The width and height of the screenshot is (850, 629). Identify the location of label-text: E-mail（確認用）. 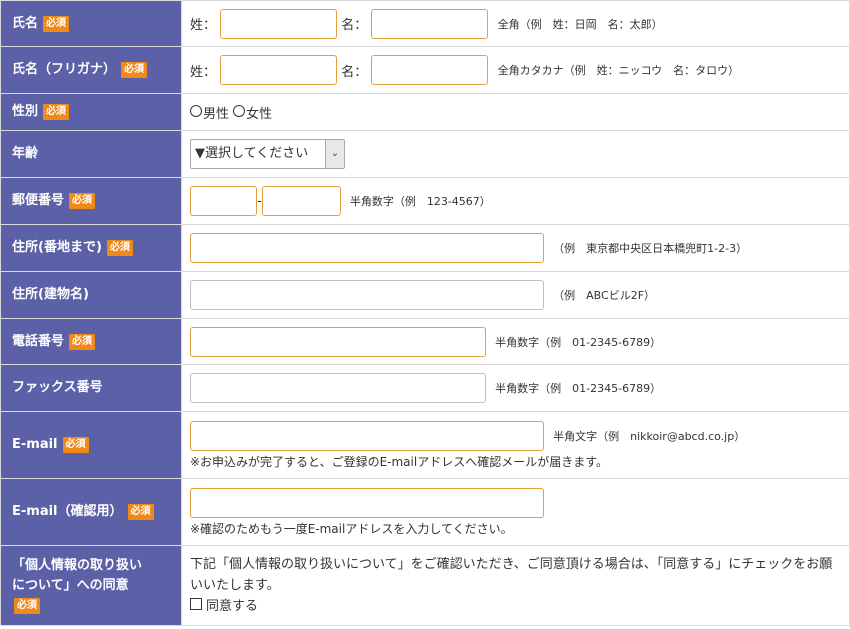
(67, 511).